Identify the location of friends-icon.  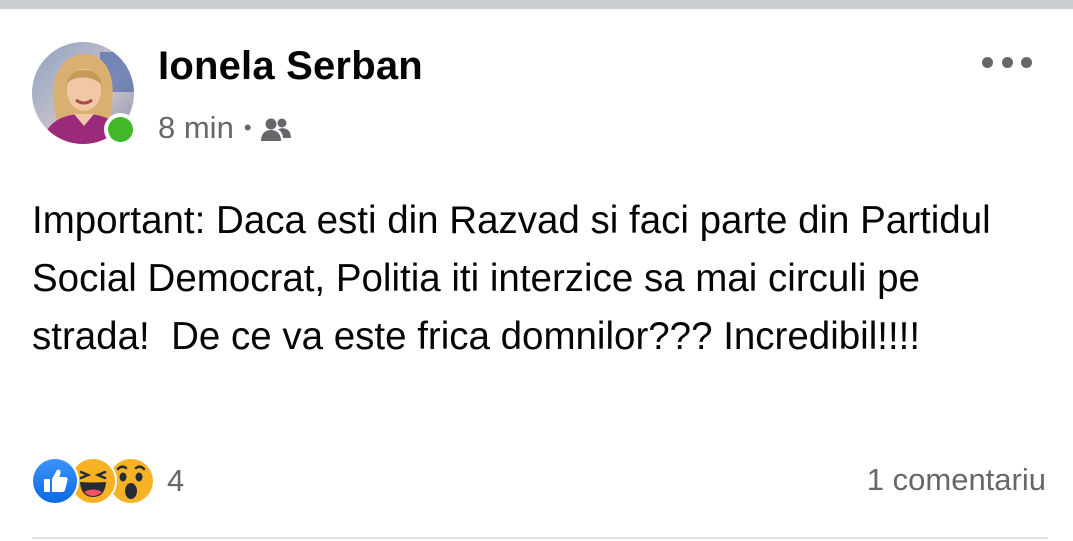
(276, 128).